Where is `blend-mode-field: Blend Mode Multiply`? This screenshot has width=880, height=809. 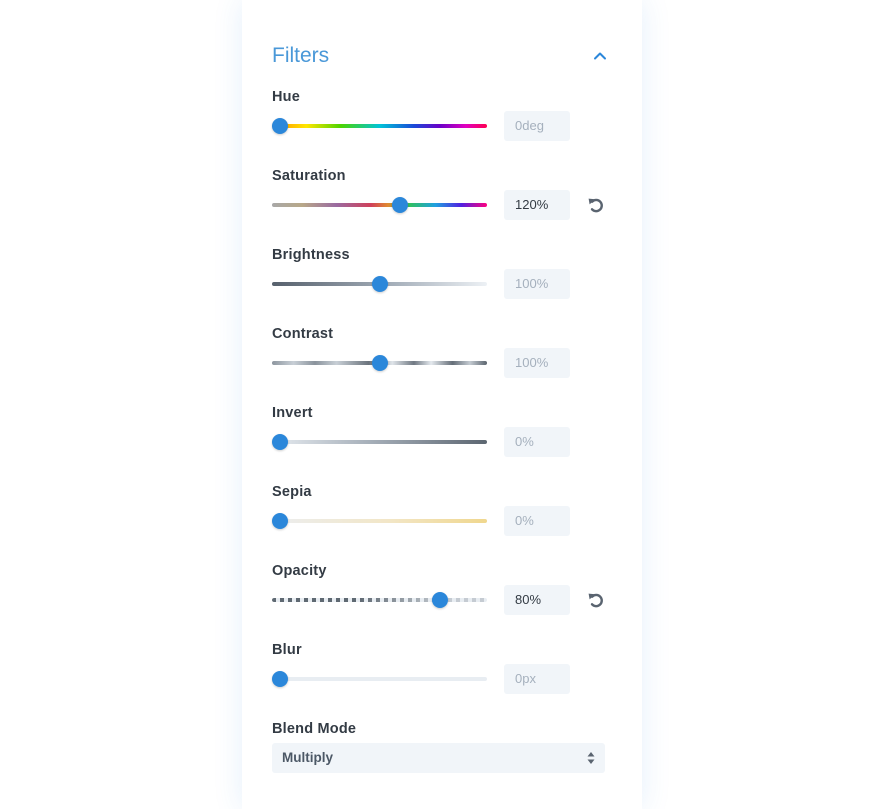 blend-mode-field: Blend Mode Multiply is located at coordinates (442, 746).